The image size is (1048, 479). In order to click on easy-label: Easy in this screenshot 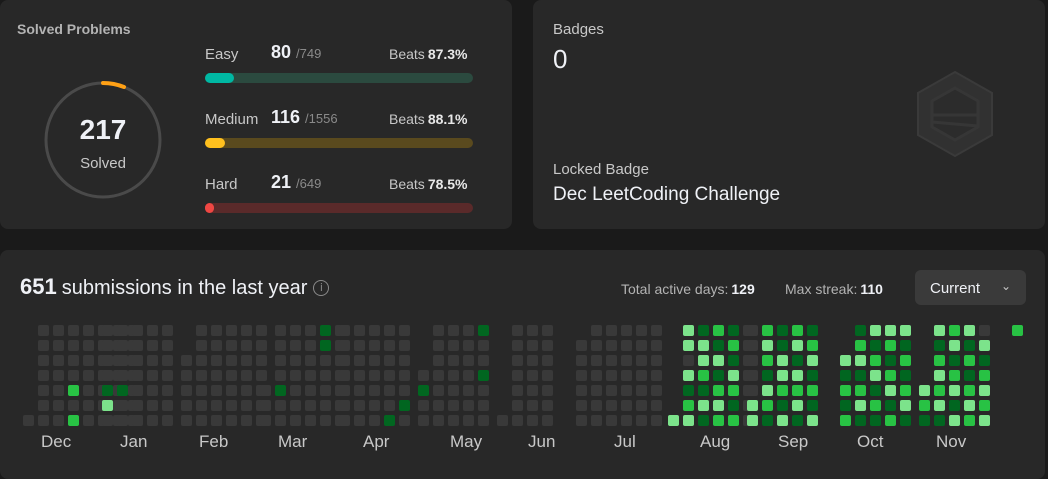, I will do `click(222, 54)`.